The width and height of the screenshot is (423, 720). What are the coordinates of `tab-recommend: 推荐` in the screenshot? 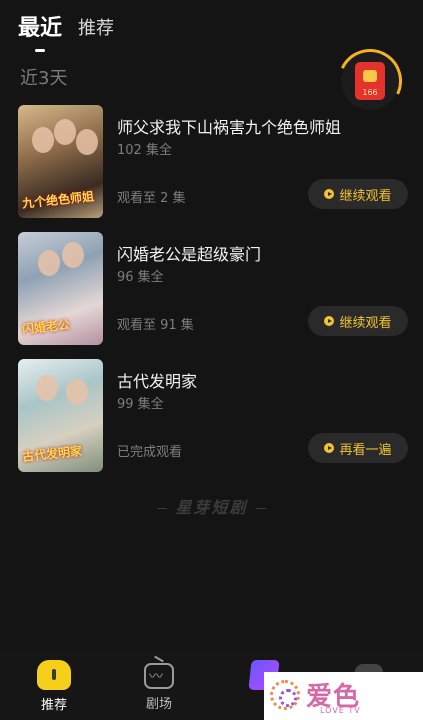 It's located at (96, 28).